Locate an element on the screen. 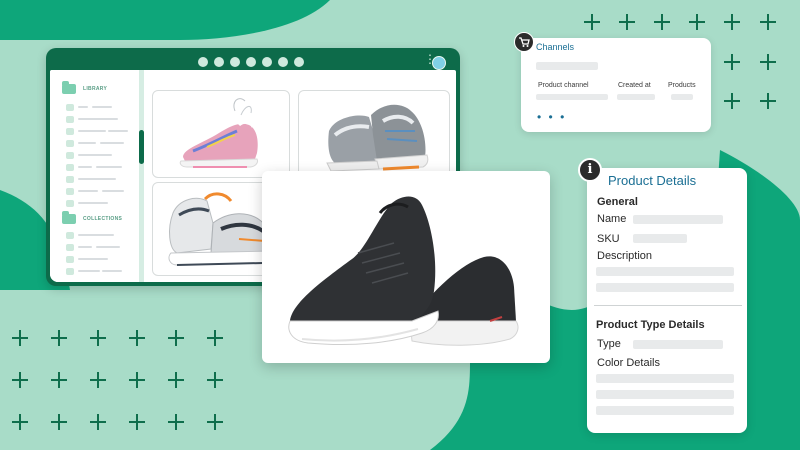 This screenshot has width=800, height=450. column-header: Products is located at coordinates (682, 85).